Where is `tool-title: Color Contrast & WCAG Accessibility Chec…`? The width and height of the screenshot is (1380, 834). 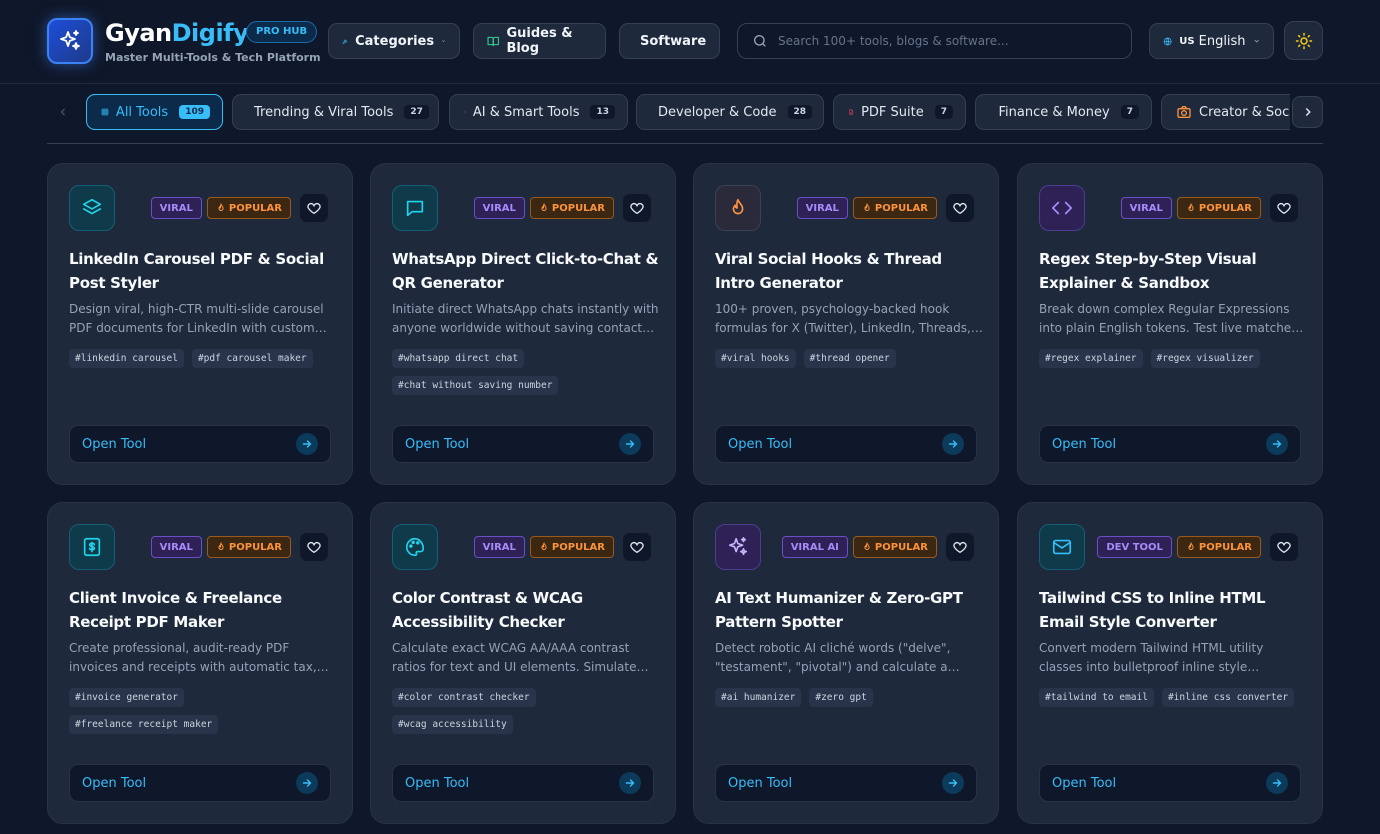
tool-title: Color Contrast & WCAG Accessibility Chec… is located at coordinates (527, 610).